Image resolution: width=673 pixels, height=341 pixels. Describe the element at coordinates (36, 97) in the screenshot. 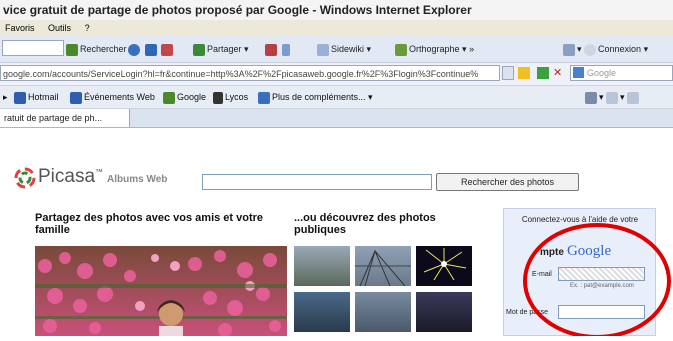

I see `favorite-hotmail: Hotmail` at that location.